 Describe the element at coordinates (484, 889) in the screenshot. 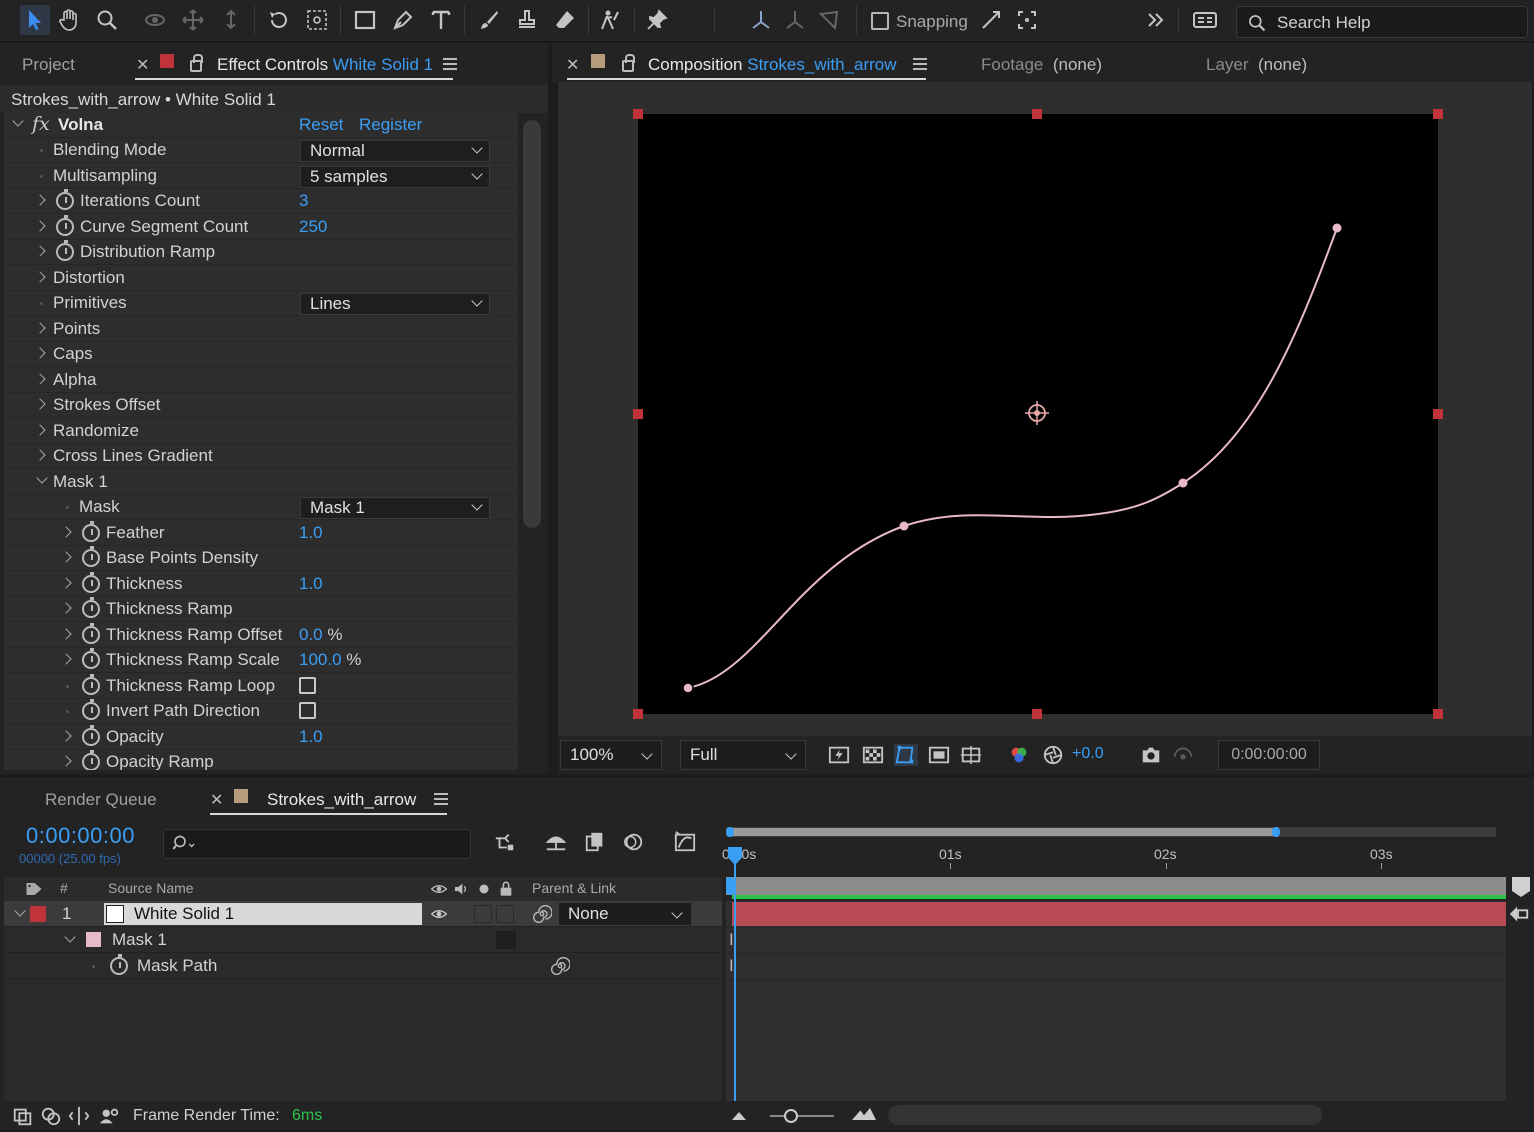

I see `solo-icon` at that location.